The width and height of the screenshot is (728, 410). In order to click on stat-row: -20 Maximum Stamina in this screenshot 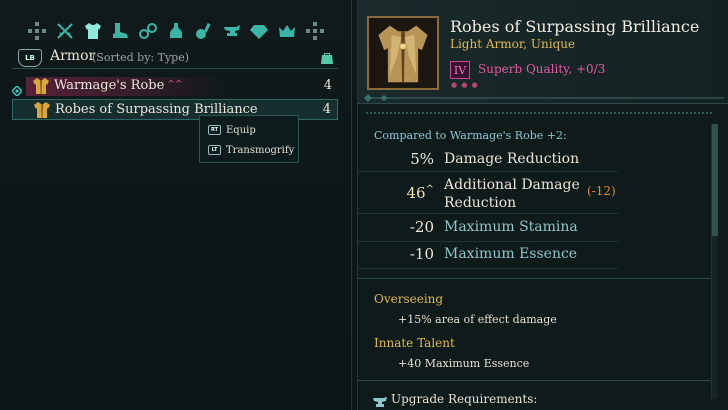, I will do `click(488, 230)`.